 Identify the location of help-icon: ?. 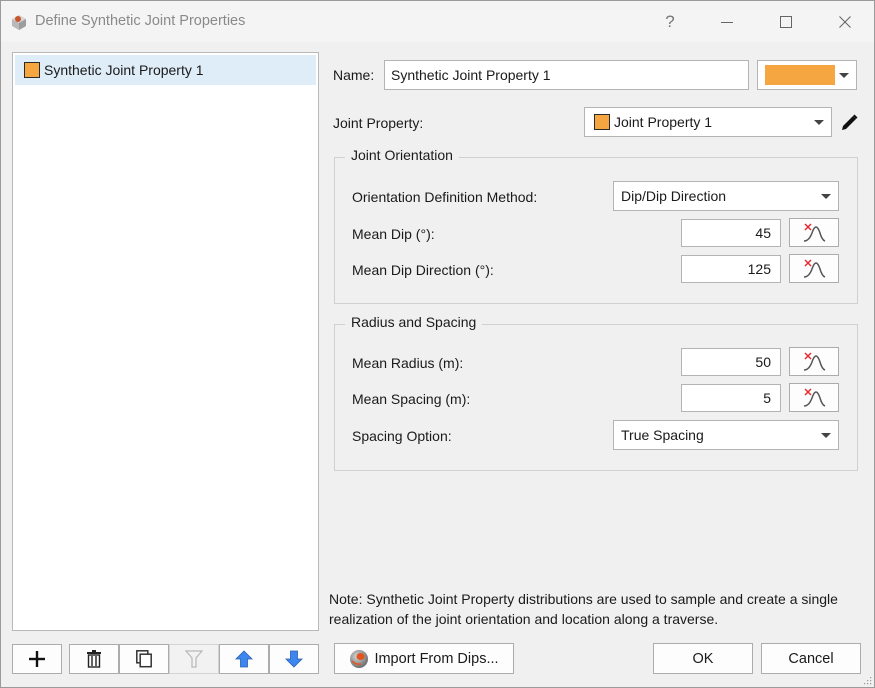
(670, 21).